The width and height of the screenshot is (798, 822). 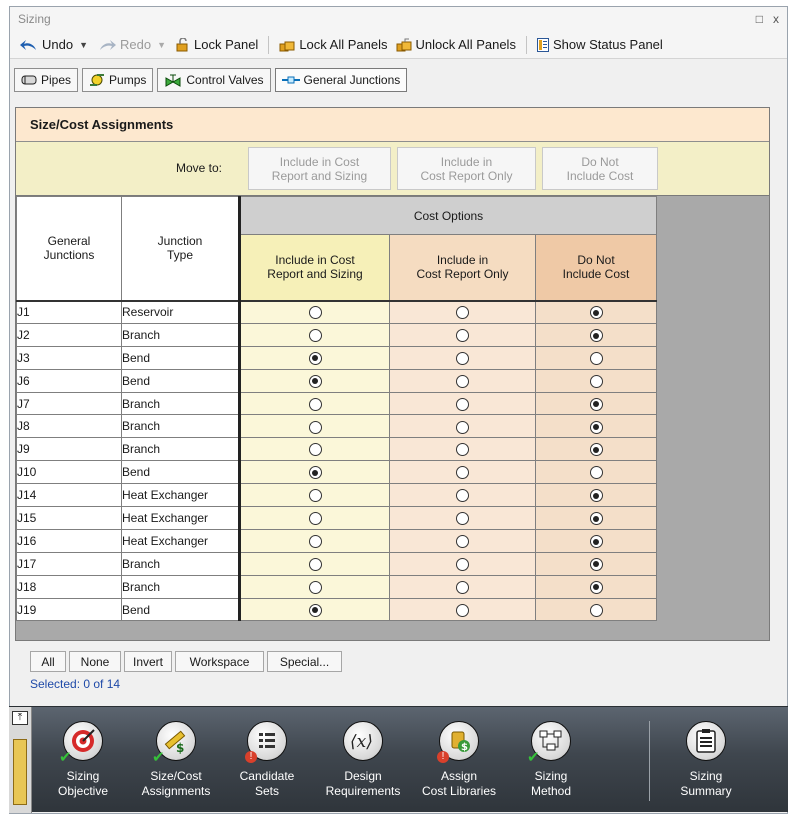 What do you see at coordinates (462, 268) in the screenshot?
I see `col-header-cost-report-only: Include in Cost Report Only` at bounding box center [462, 268].